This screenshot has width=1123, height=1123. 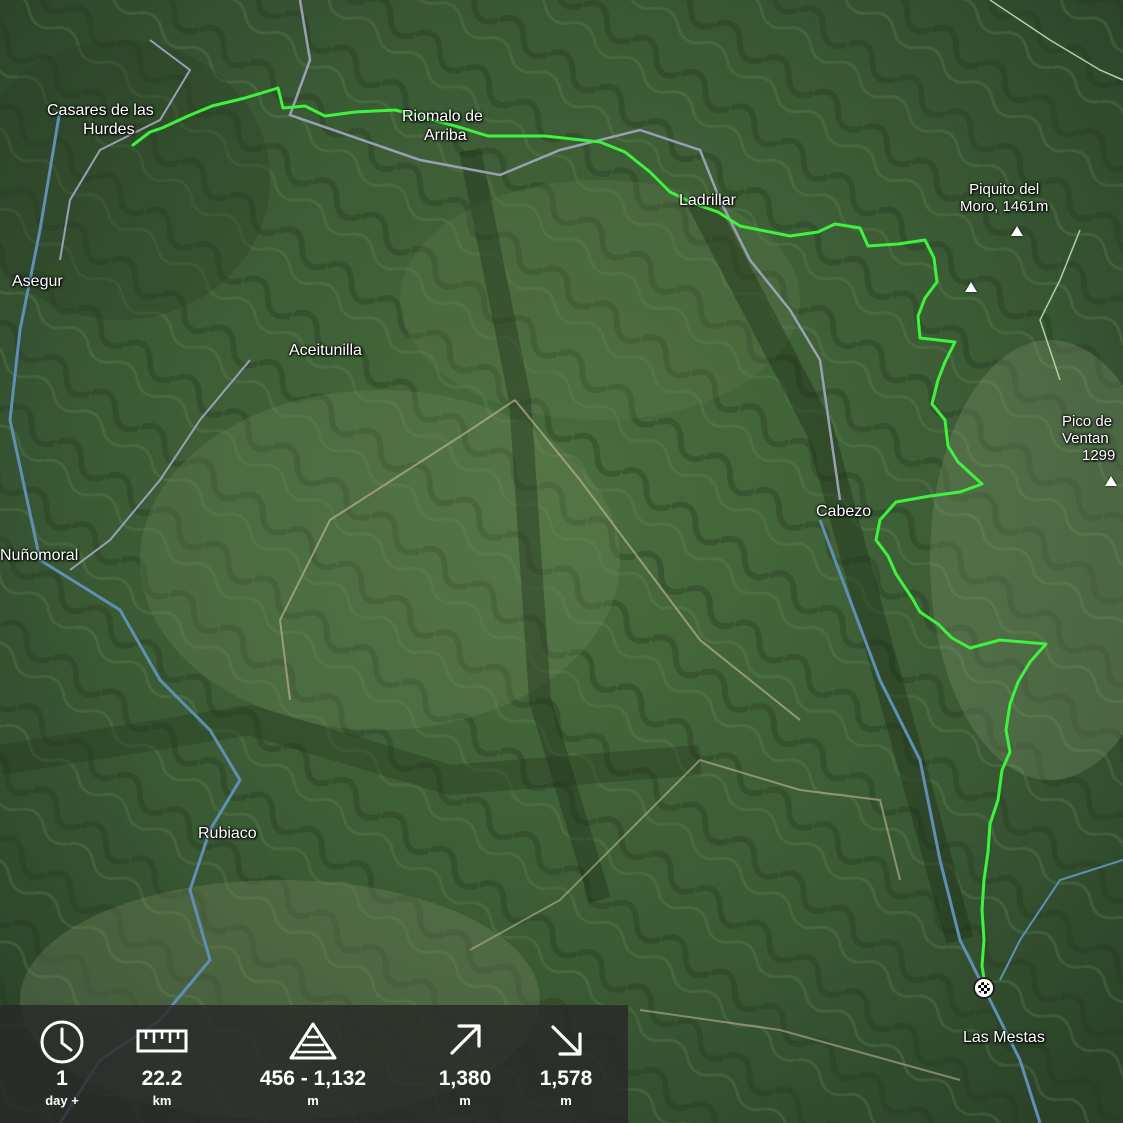 I want to click on peak-label-piquito: Piquito del Moro, 1461m, so click(x=1004, y=198).